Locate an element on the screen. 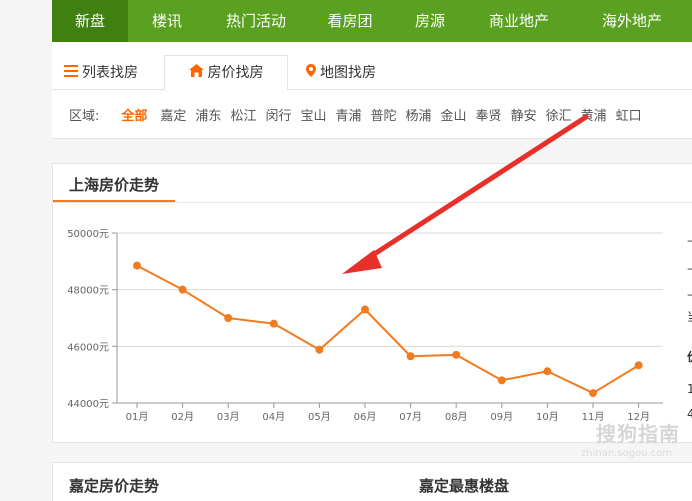 The width and height of the screenshot is (692, 501). district-hongkou: 虹口 is located at coordinates (629, 114).